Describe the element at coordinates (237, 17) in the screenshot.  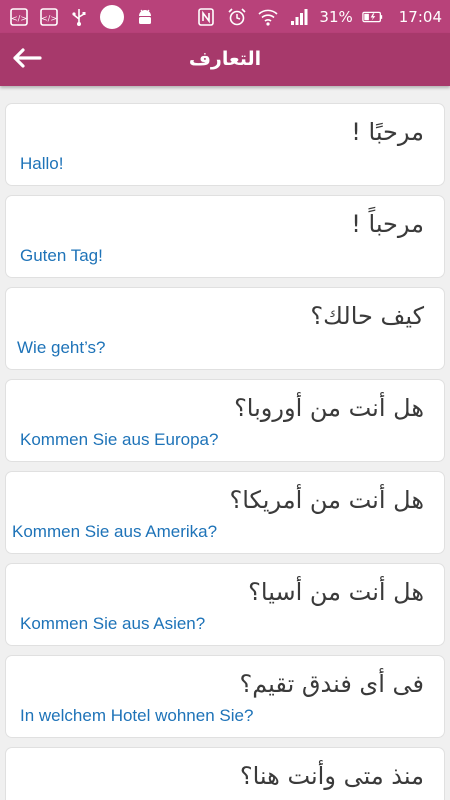
I see `alarm-icon` at that location.